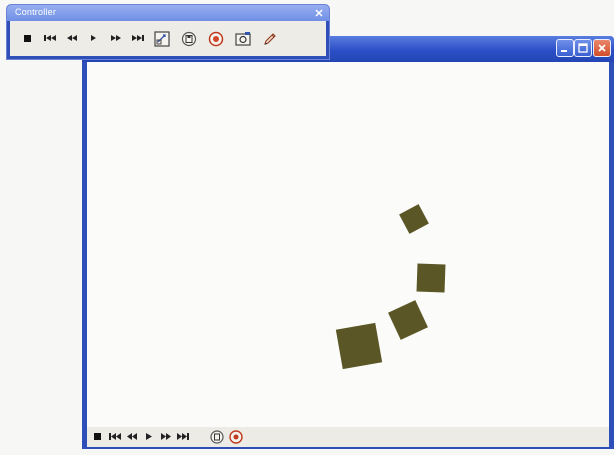 Image resolution: width=614 pixels, height=455 pixels. I want to click on controller-toolbar: Controller, so click(168, 32).